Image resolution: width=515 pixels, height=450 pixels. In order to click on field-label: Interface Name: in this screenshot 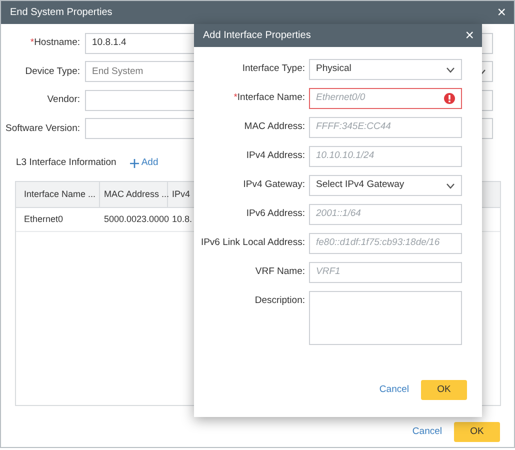, I will do `click(271, 98)`.